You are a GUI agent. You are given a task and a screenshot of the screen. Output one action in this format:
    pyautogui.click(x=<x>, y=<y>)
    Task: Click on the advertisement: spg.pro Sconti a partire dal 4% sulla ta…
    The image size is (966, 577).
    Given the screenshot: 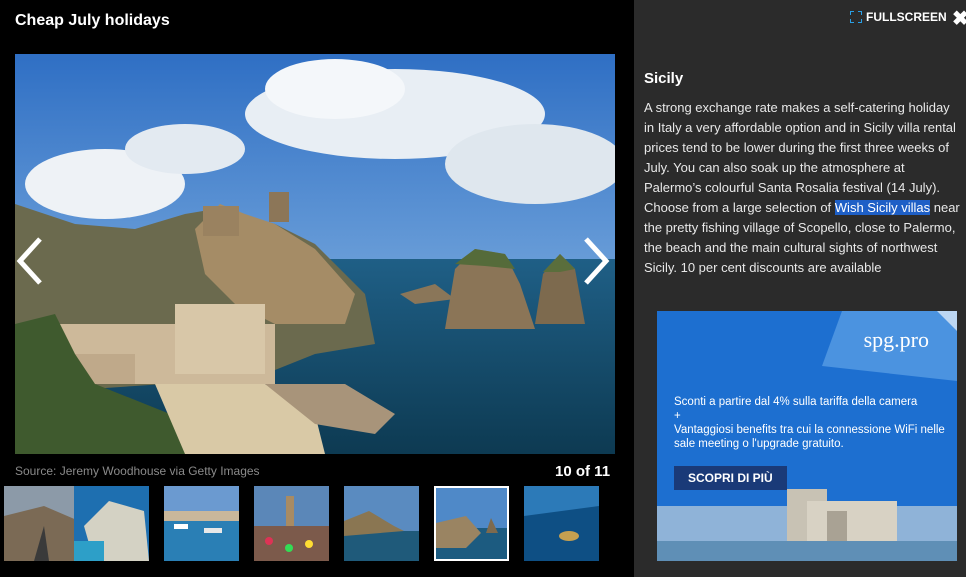 What is the action you would take?
    pyautogui.click(x=807, y=436)
    